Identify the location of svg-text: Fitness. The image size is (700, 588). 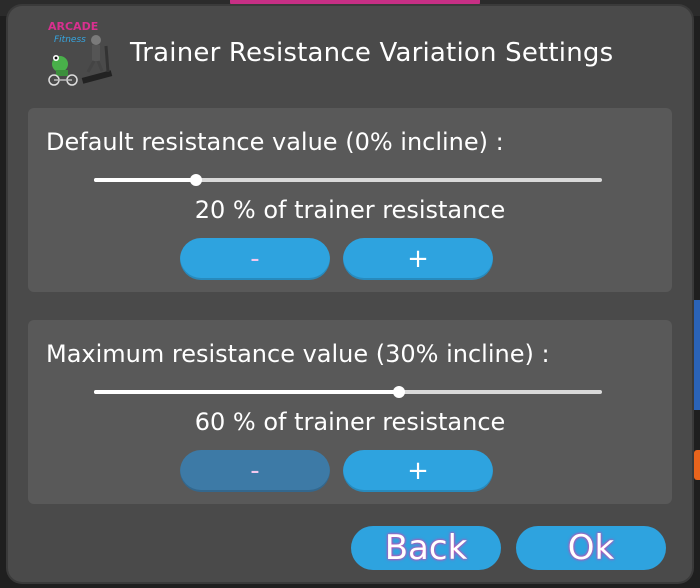
(70, 40).